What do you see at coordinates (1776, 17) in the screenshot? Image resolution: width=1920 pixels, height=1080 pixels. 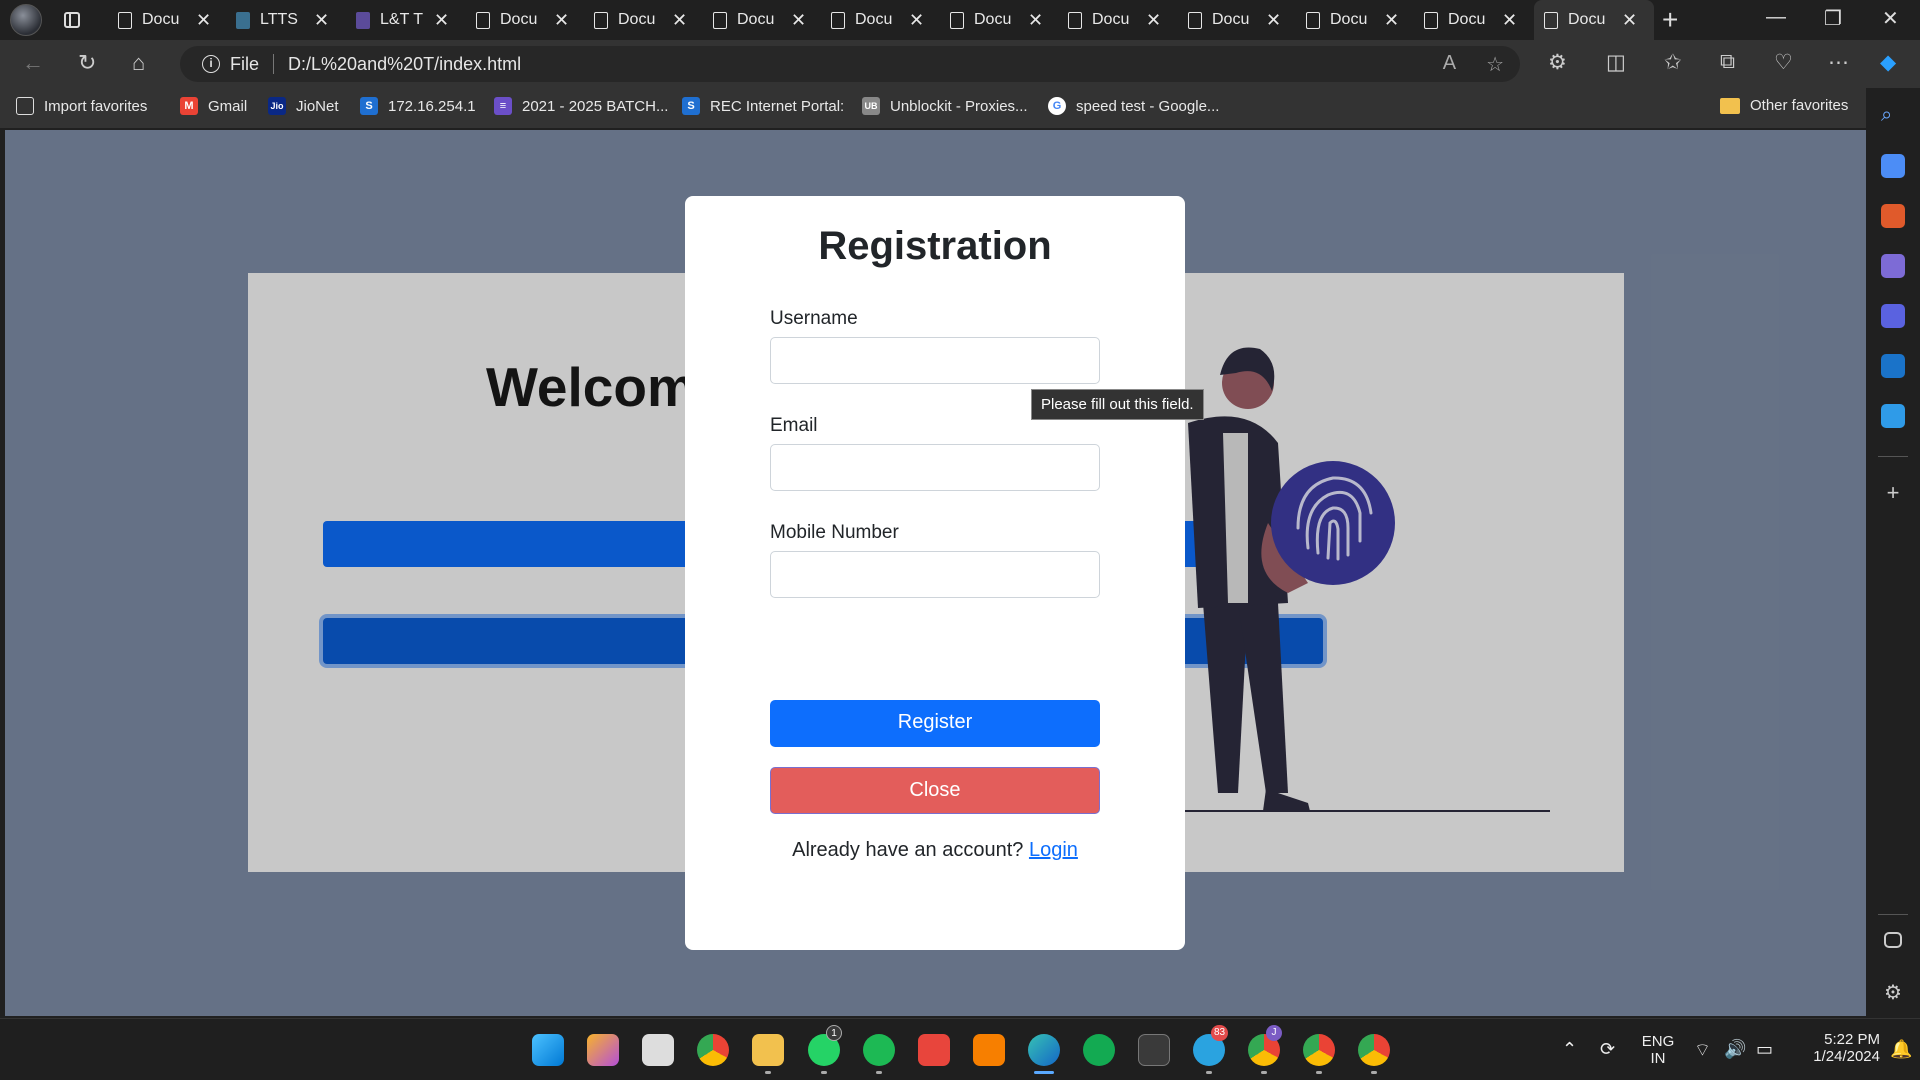 I see `minimize-icon: —` at bounding box center [1776, 17].